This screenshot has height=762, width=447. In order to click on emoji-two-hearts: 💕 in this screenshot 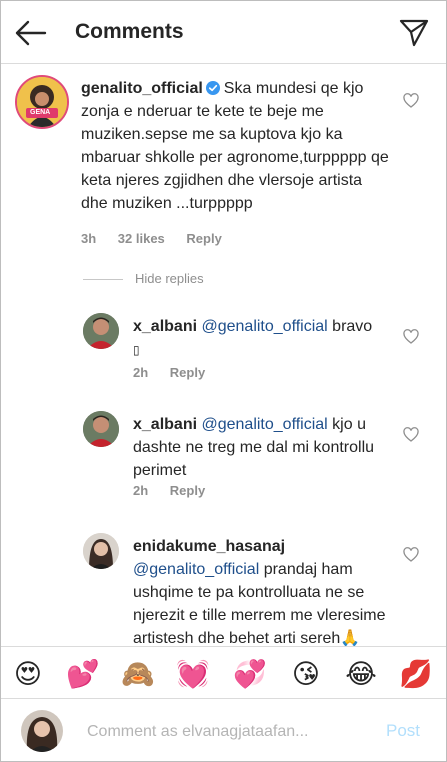, I will do `click(83, 674)`.